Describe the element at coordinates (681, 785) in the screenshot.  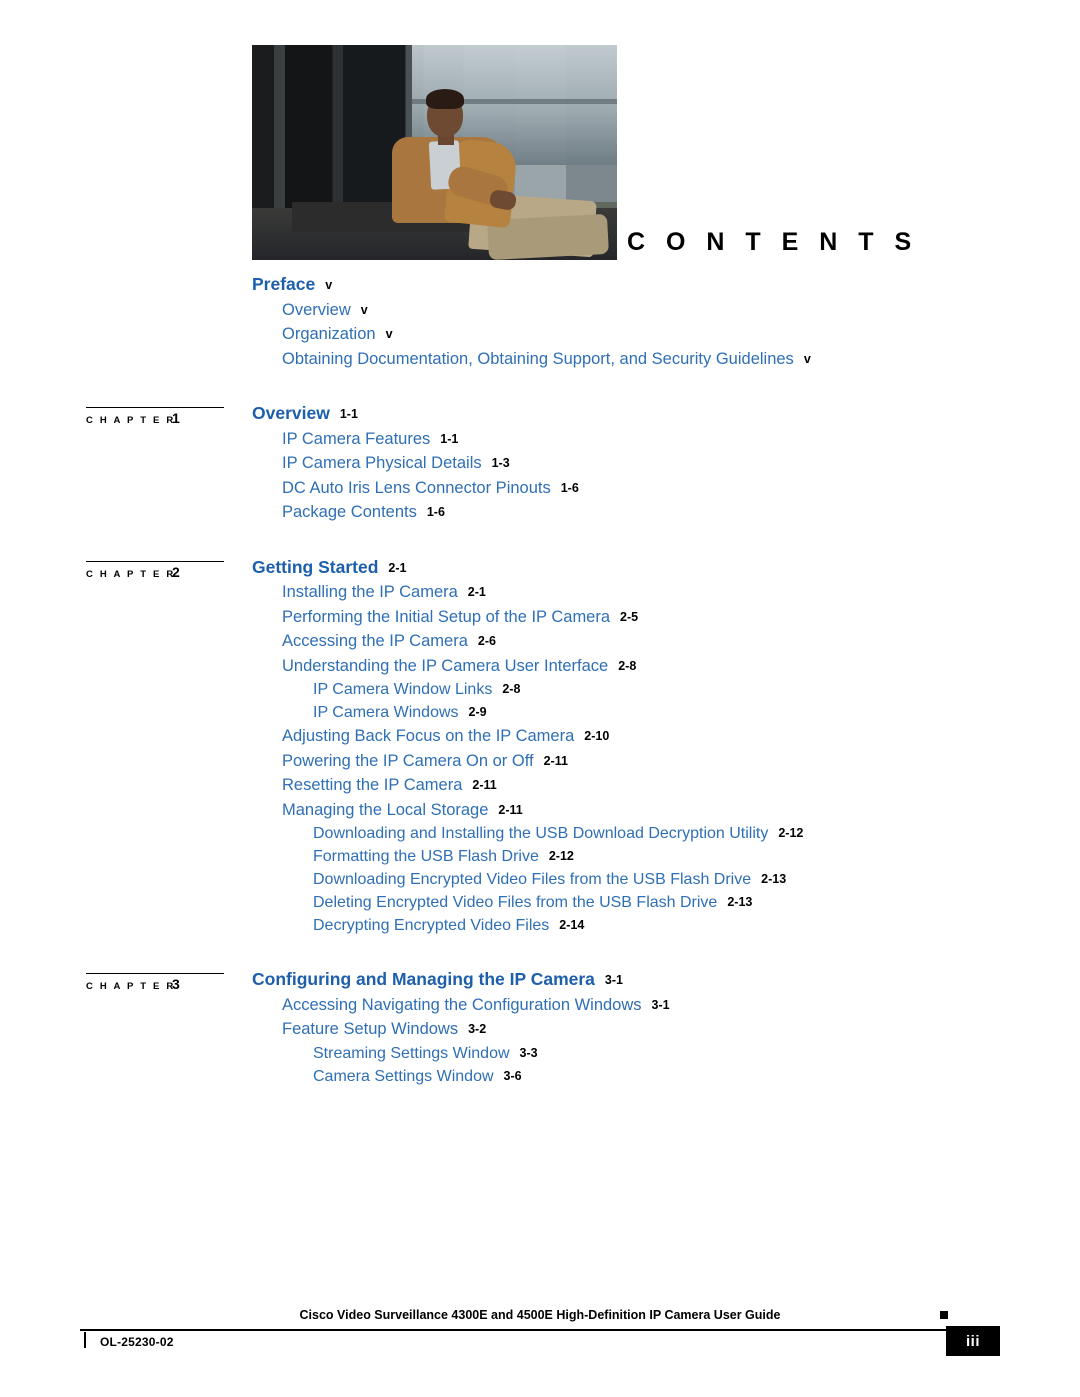
I see `toc-entry: Resetting the IP Camera 2-11` at that location.